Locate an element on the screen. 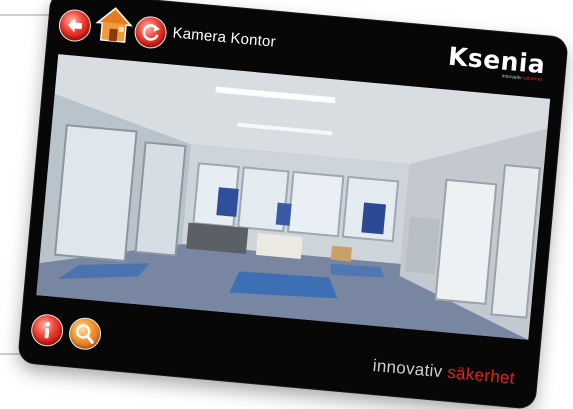  camera-title: Kamera Kontor is located at coordinates (224, 37).